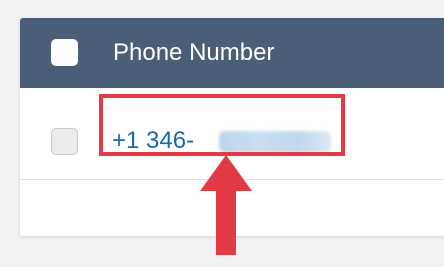 This screenshot has width=444, height=267. I want to click on up-arrow-icon, so click(226, 205).